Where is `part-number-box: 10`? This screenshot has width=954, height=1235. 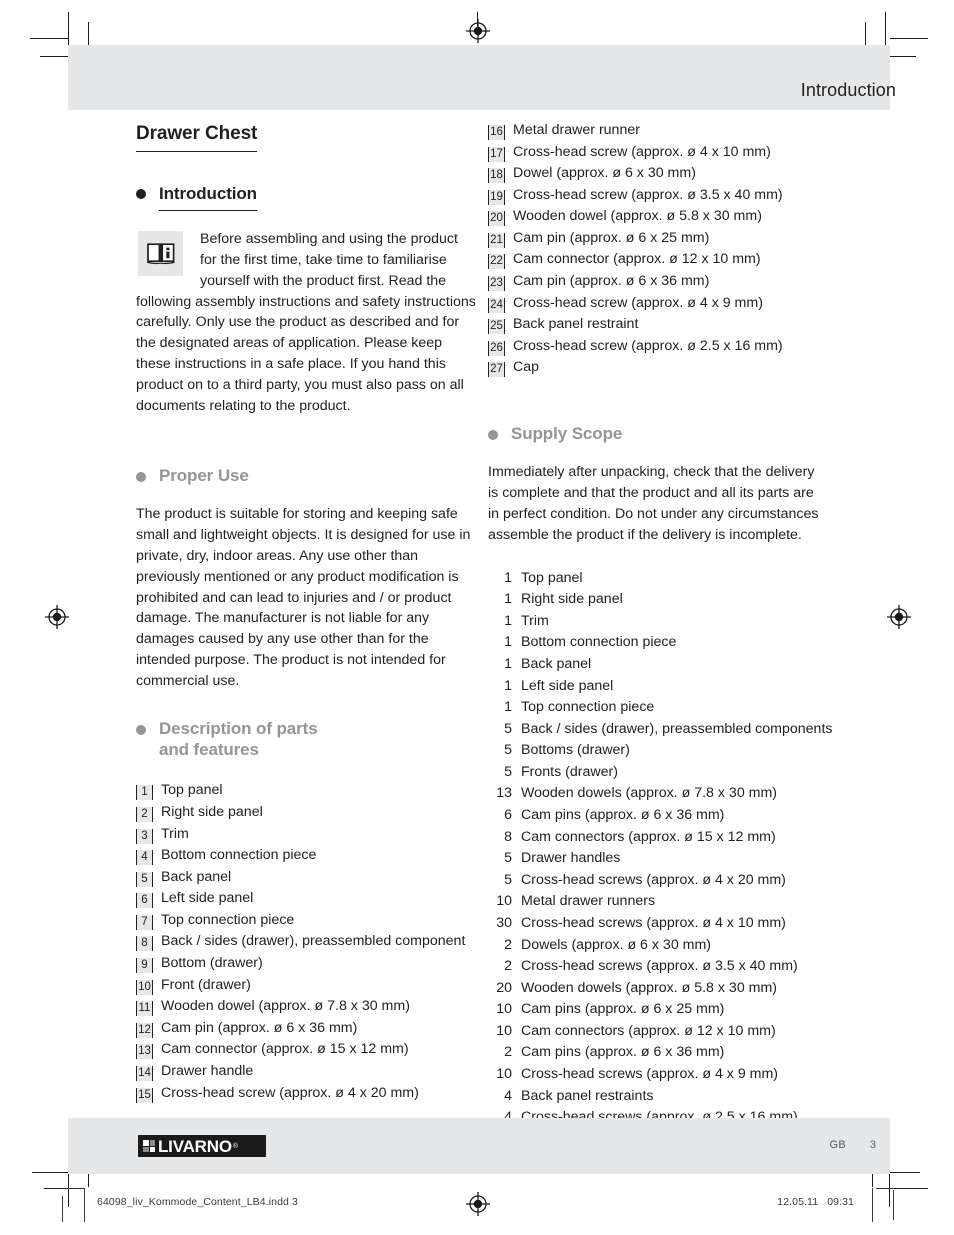
part-number-box: 10 is located at coordinates (144, 987).